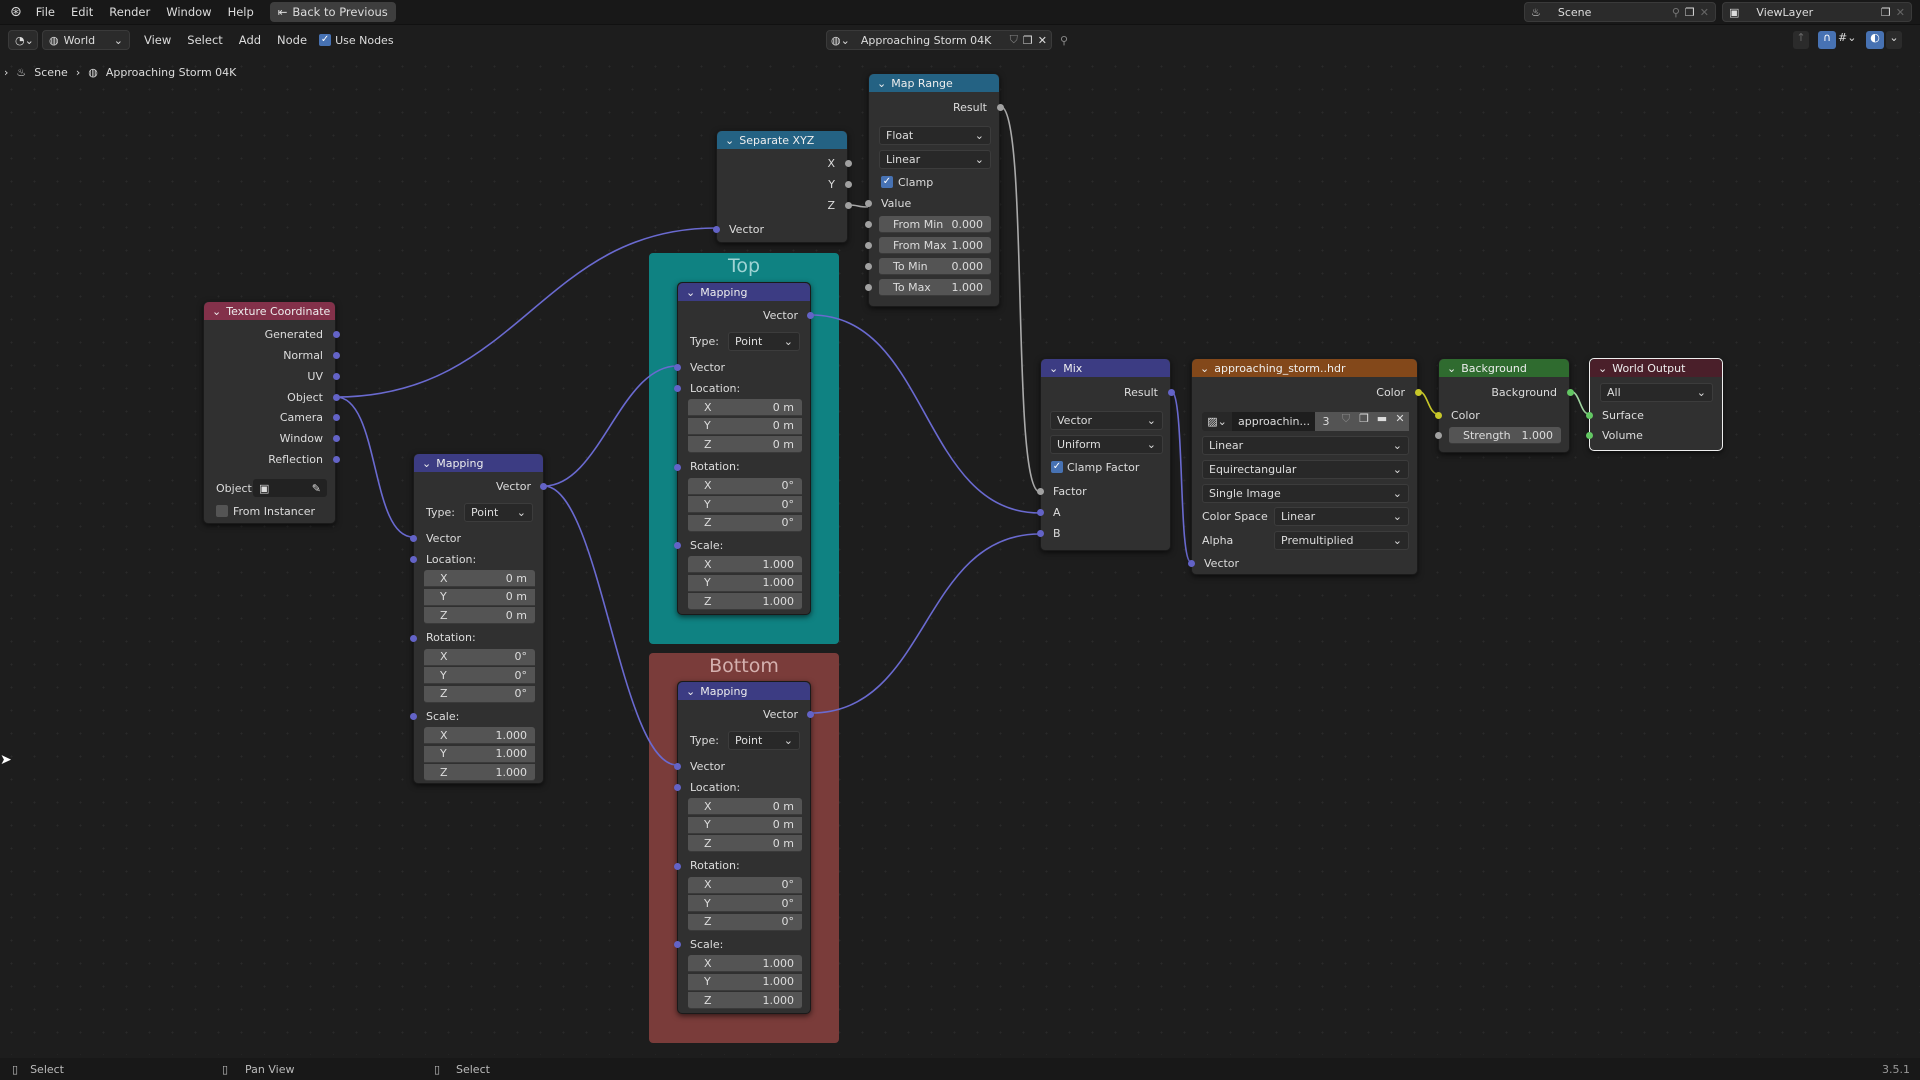  What do you see at coordinates (1341, 540) in the screenshot?
I see `alpha-dropdown: Premultiplied ⌄` at bounding box center [1341, 540].